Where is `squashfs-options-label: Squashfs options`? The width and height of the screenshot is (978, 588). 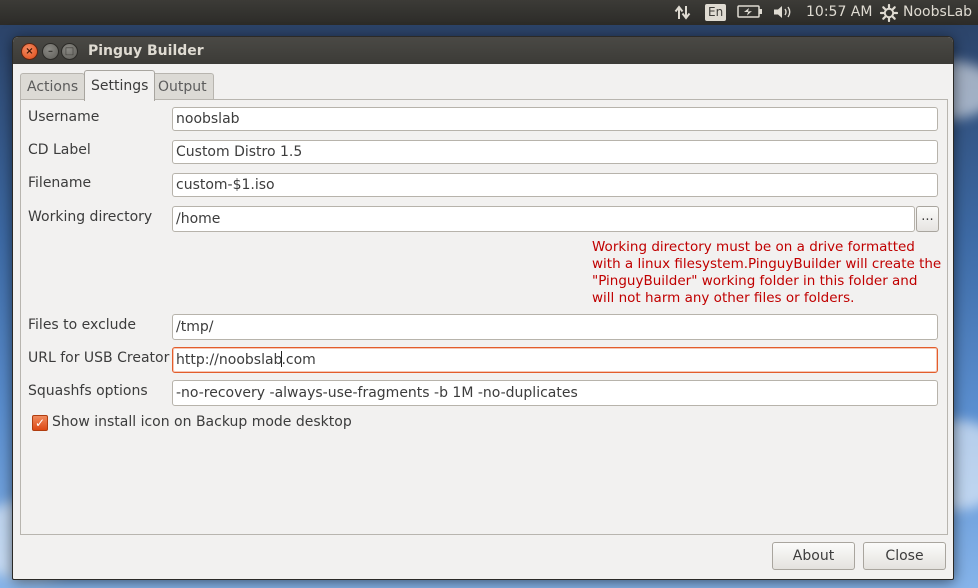
squashfs-options-label: Squashfs options is located at coordinates (88, 391).